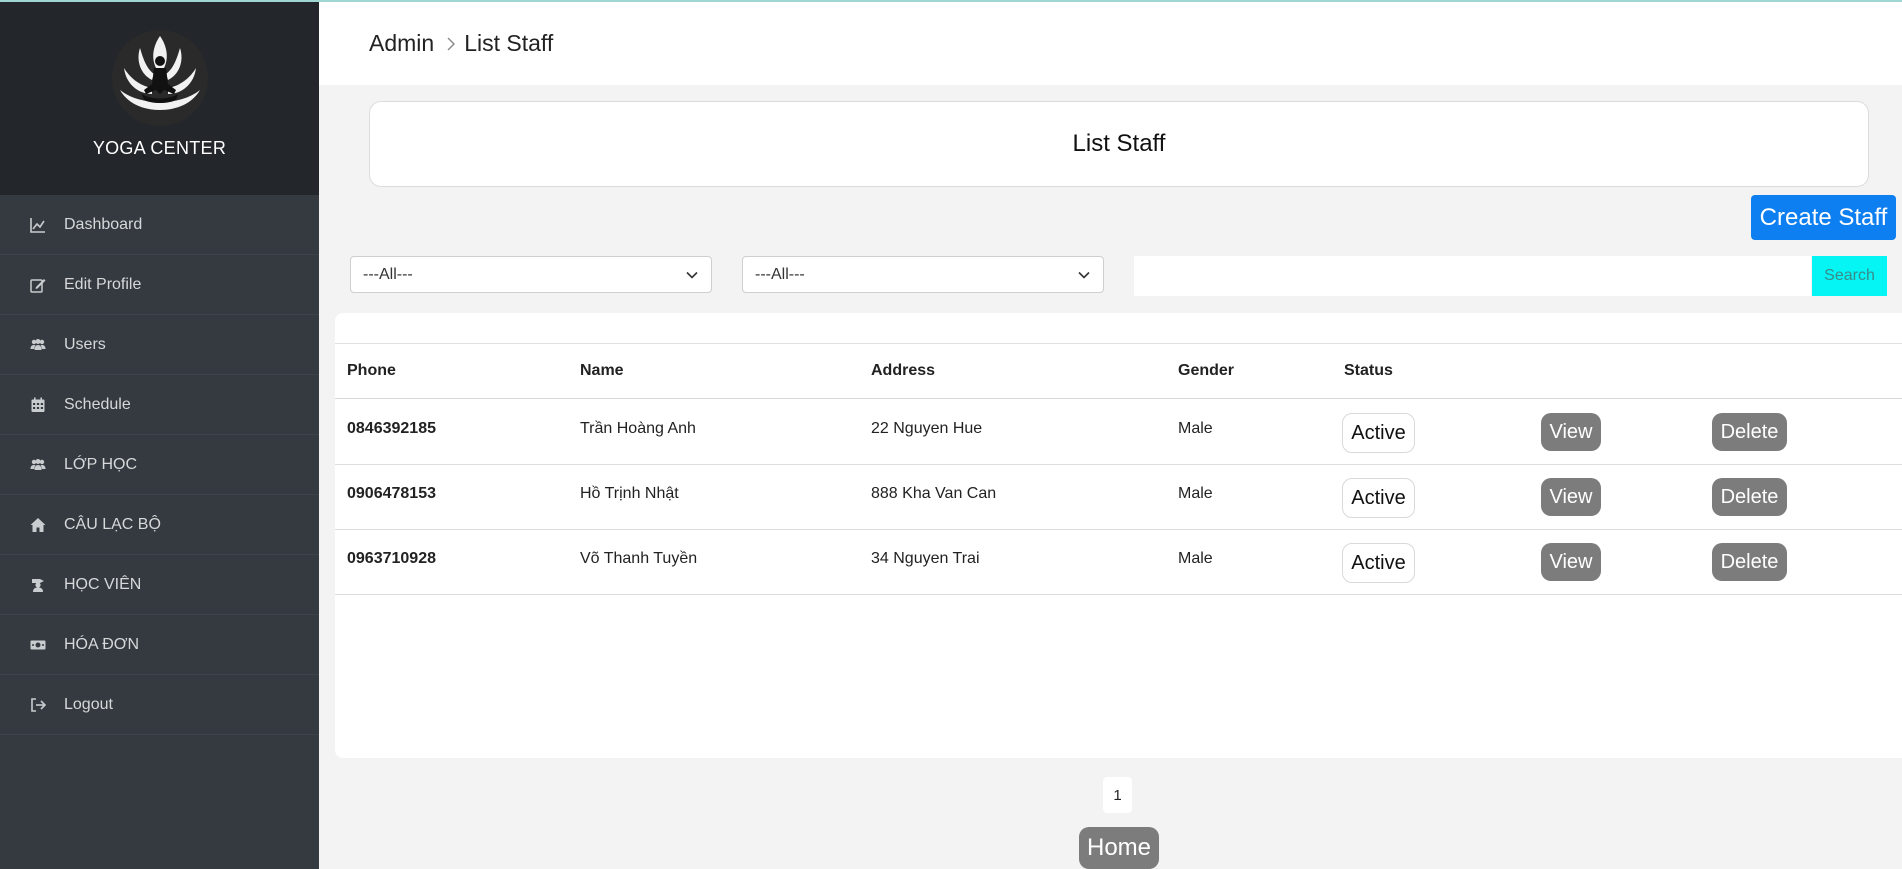 The image size is (1902, 869). I want to click on money-icon, so click(38, 645).